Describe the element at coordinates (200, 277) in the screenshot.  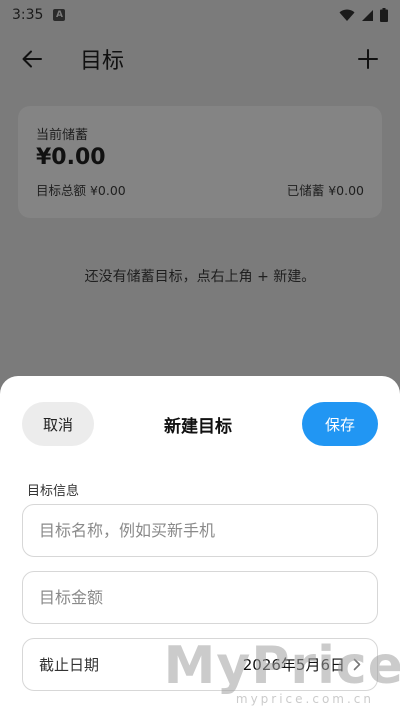
I see `empty-state-message: 还没有储蓄目标，点右上角 + 新建。` at that location.